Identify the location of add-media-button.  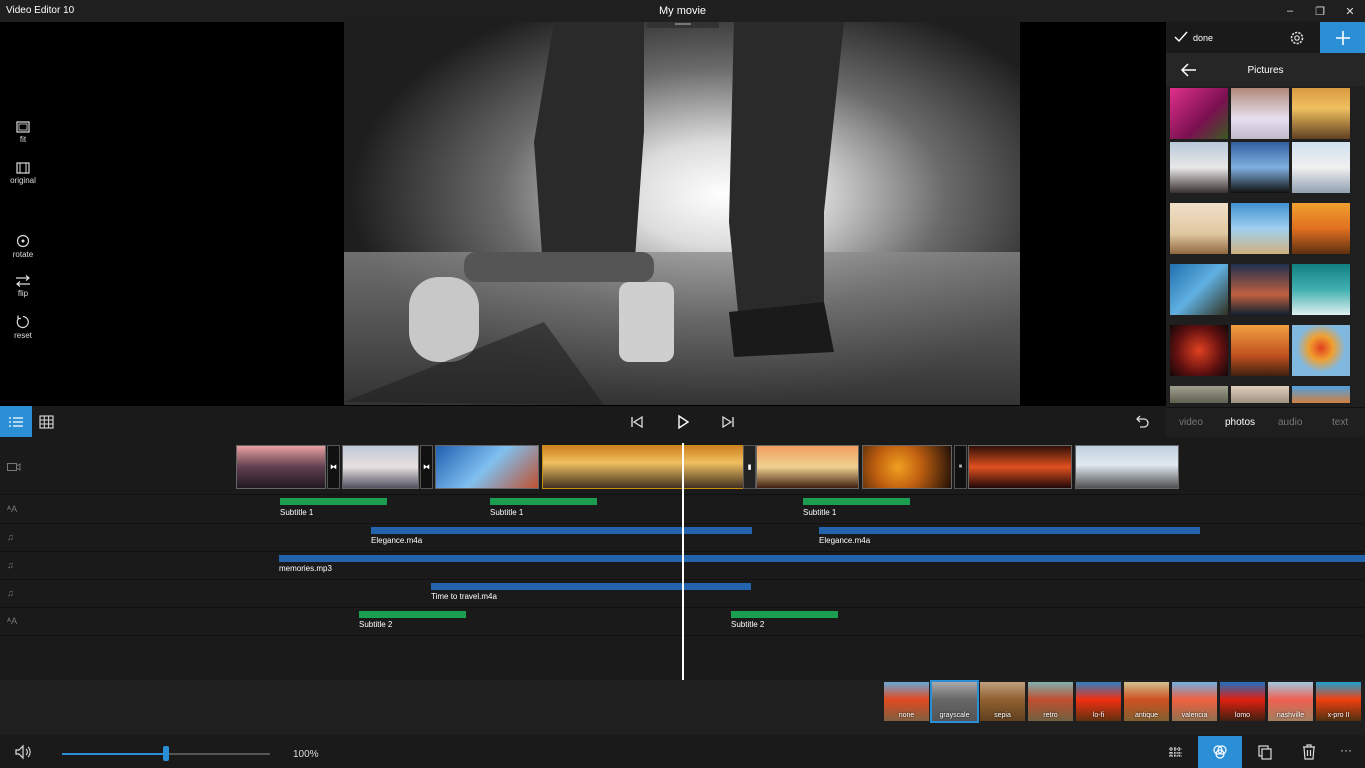
(1342, 37).